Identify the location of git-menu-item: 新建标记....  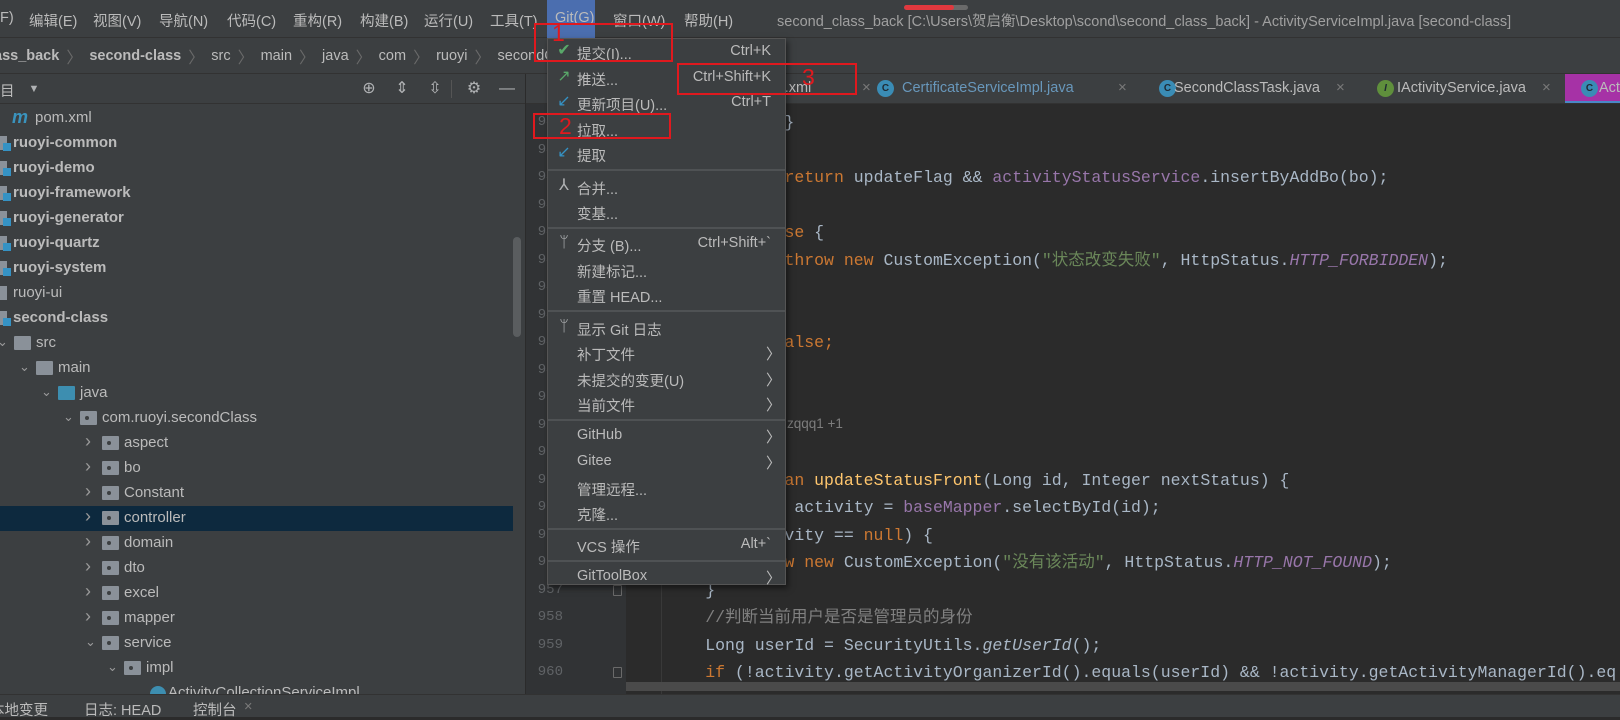
(666, 270).